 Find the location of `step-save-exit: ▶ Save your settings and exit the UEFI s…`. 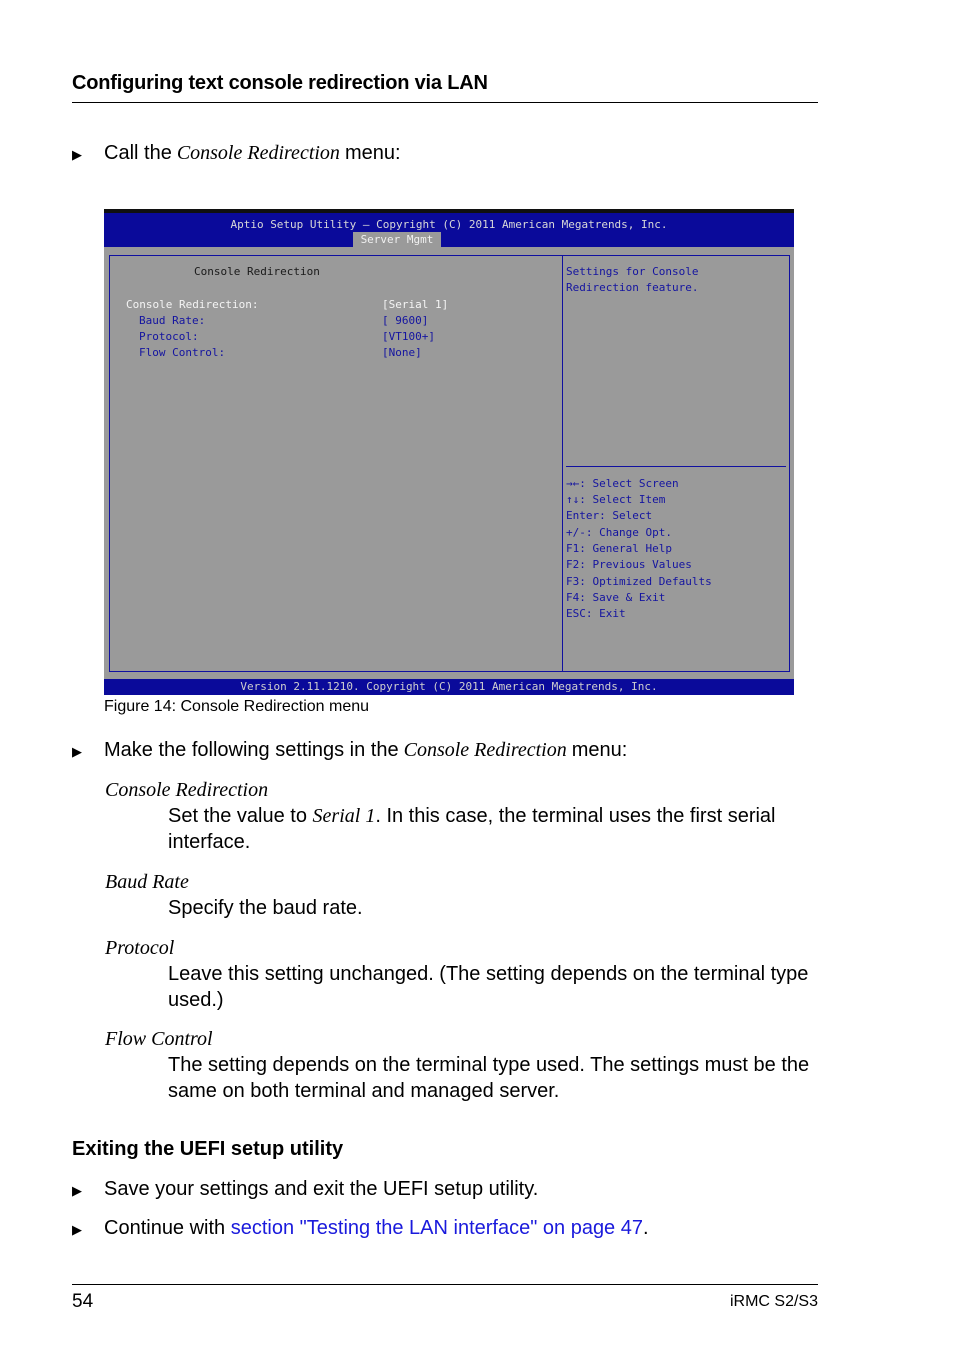

step-save-exit: ▶ Save your settings and exit the UEFI s… is located at coordinates (305, 1189).